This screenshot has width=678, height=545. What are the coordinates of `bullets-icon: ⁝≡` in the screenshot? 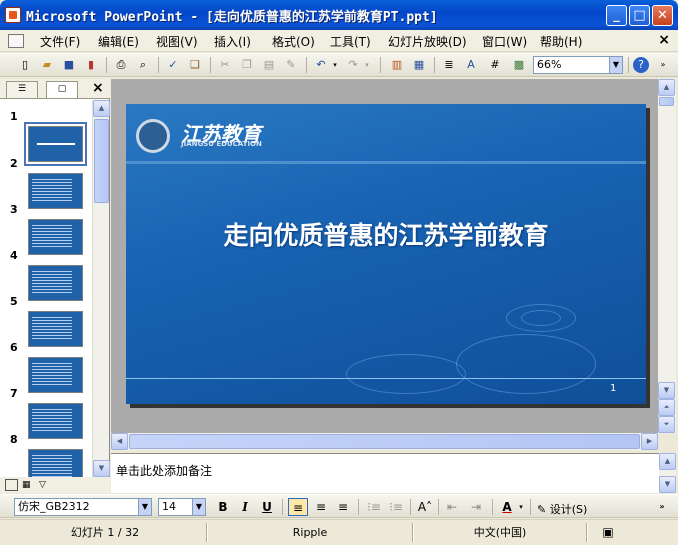 It's located at (396, 507).